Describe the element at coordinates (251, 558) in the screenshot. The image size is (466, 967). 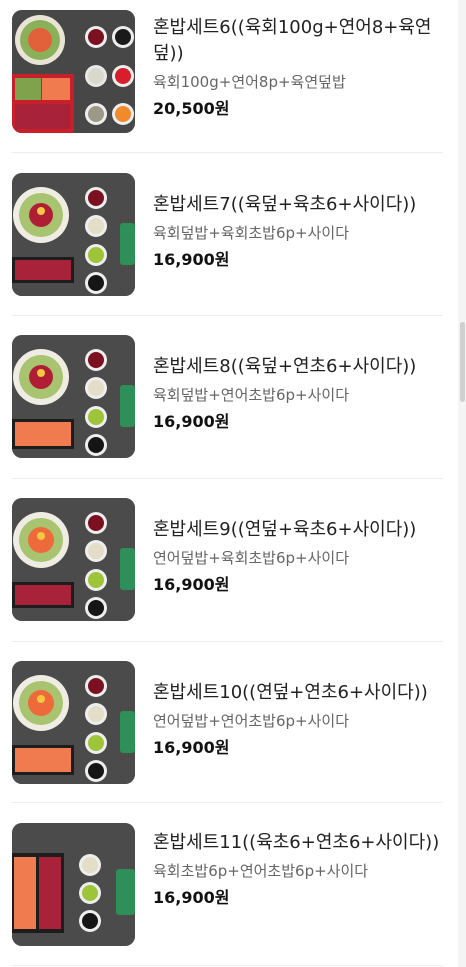
I see `menu-item-description: 연어덮밥+육회초밥6p+사이다` at that location.